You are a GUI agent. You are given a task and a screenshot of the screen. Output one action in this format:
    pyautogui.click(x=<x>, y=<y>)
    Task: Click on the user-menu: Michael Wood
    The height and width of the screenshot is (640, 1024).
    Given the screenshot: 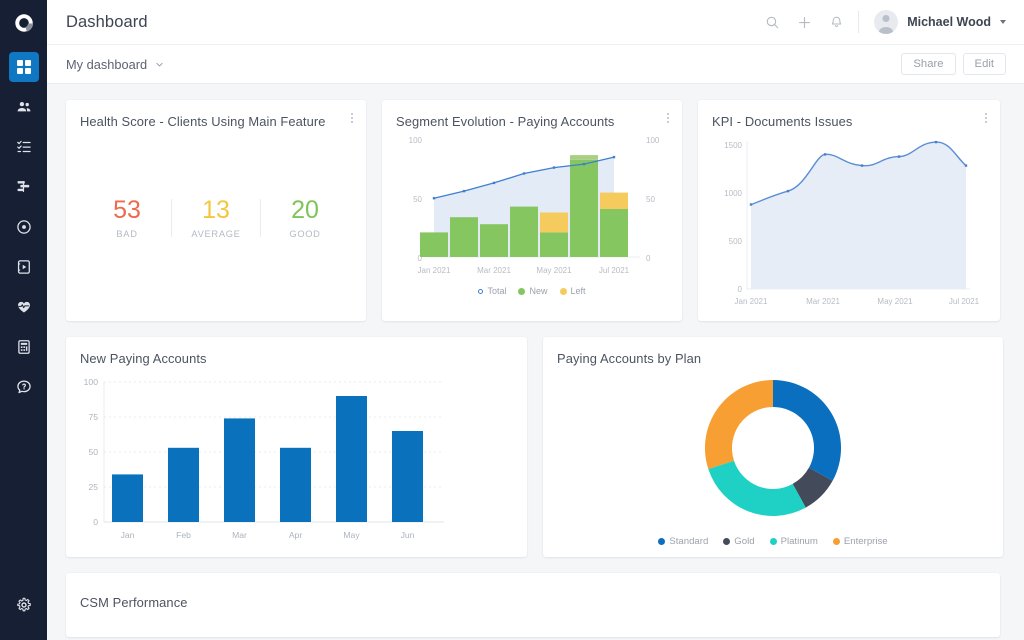 What is the action you would take?
    pyautogui.click(x=940, y=22)
    